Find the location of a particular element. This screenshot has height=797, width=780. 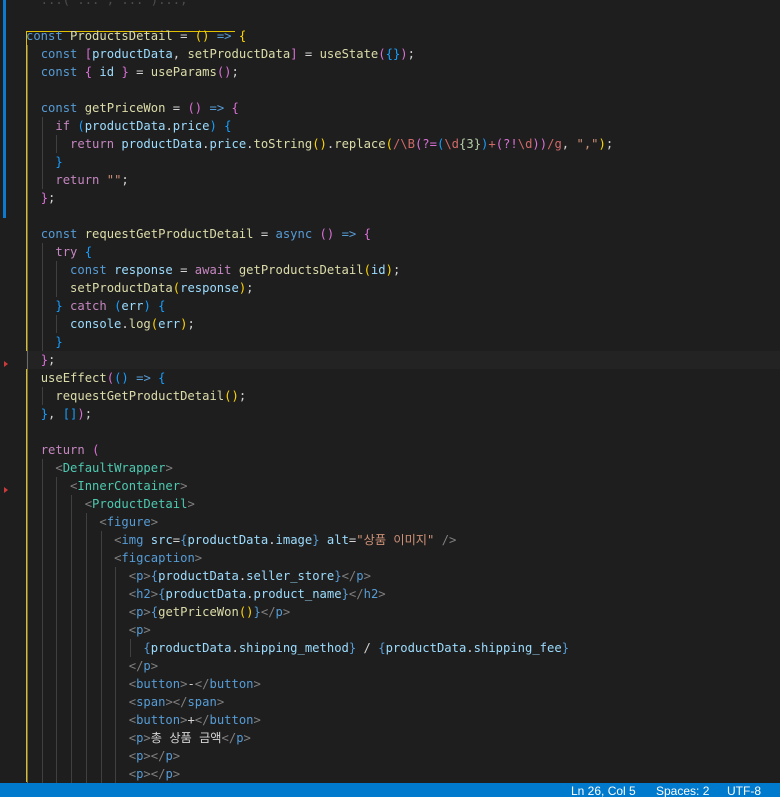

code-line: return ""; is located at coordinates (403, 180).